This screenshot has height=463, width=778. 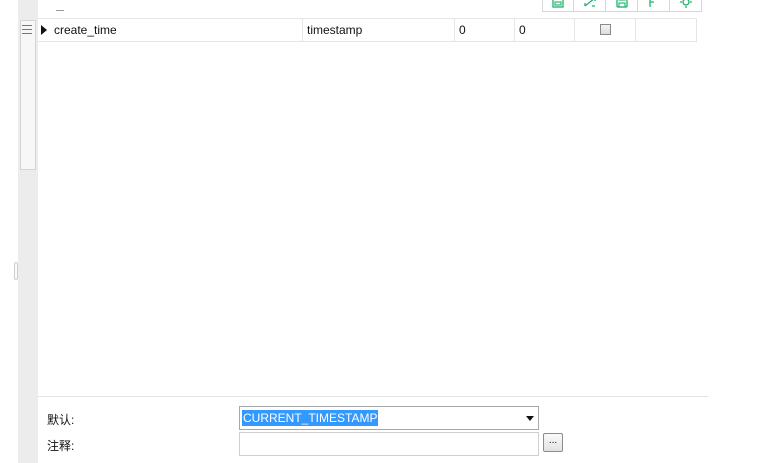 What do you see at coordinates (651, 3) in the screenshot?
I see `export-icon` at bounding box center [651, 3].